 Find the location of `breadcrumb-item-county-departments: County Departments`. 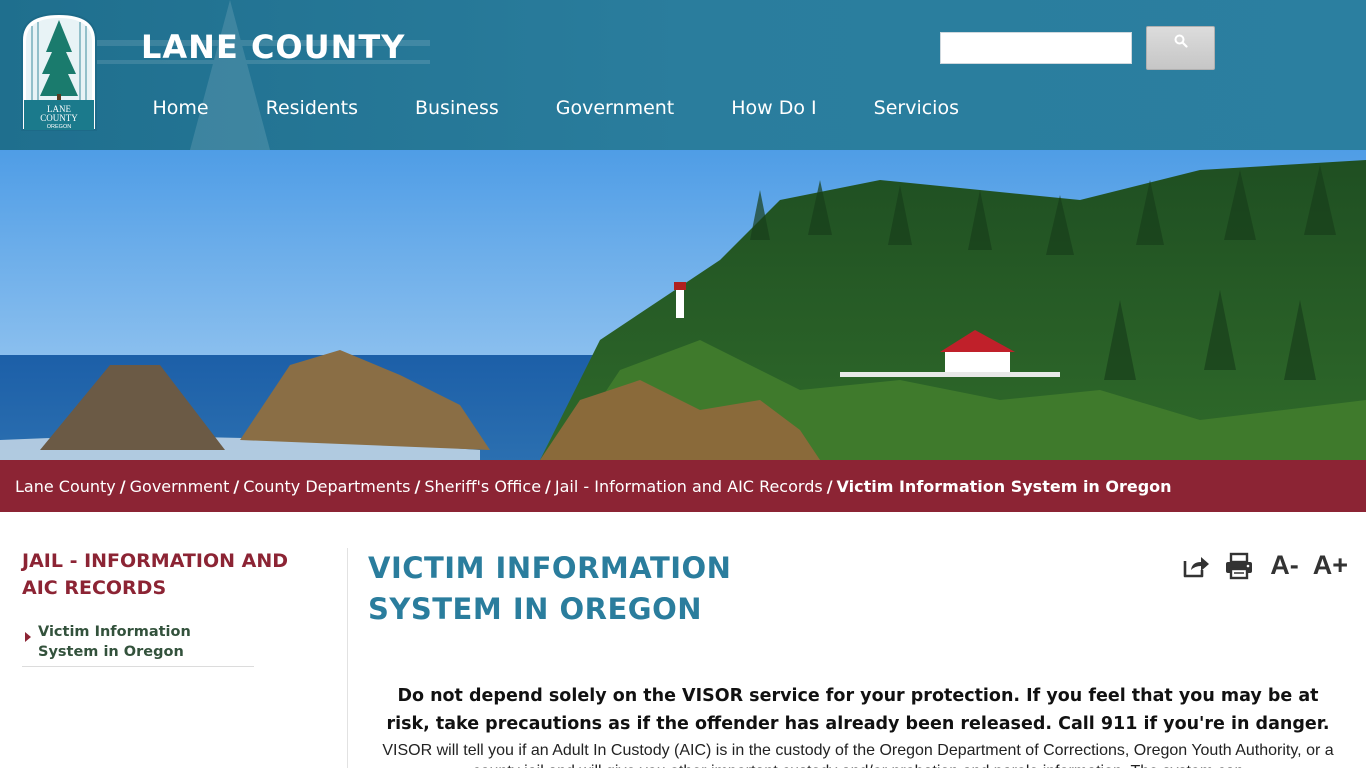

breadcrumb-item-county-departments: County Departments is located at coordinates (326, 486).